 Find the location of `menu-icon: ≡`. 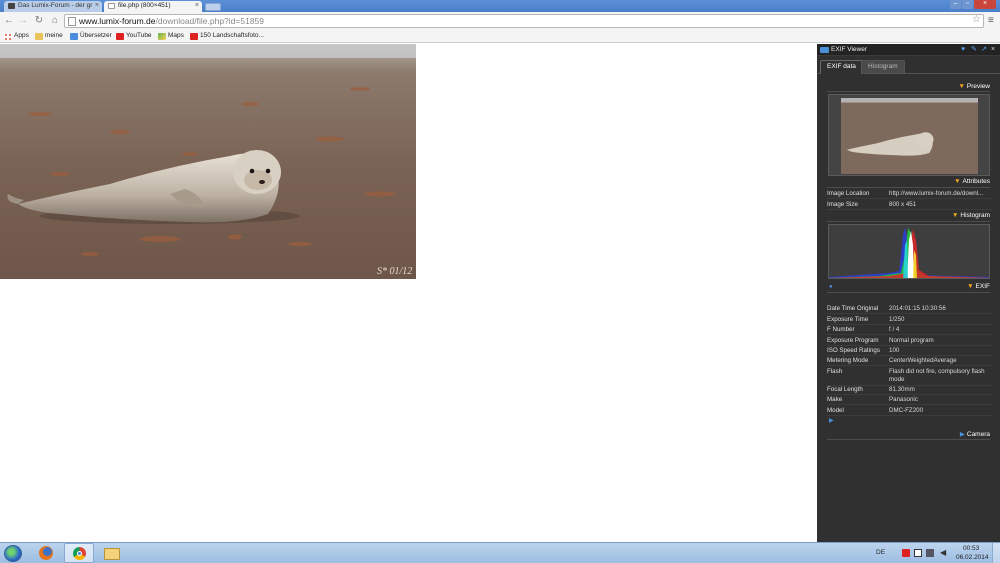

menu-icon: ≡ is located at coordinates (991, 21).